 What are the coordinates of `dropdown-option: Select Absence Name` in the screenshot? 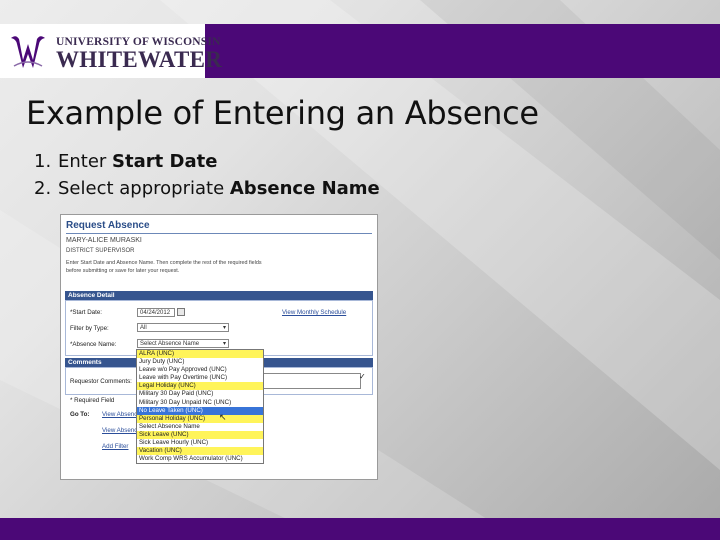 It's located at (200, 427).